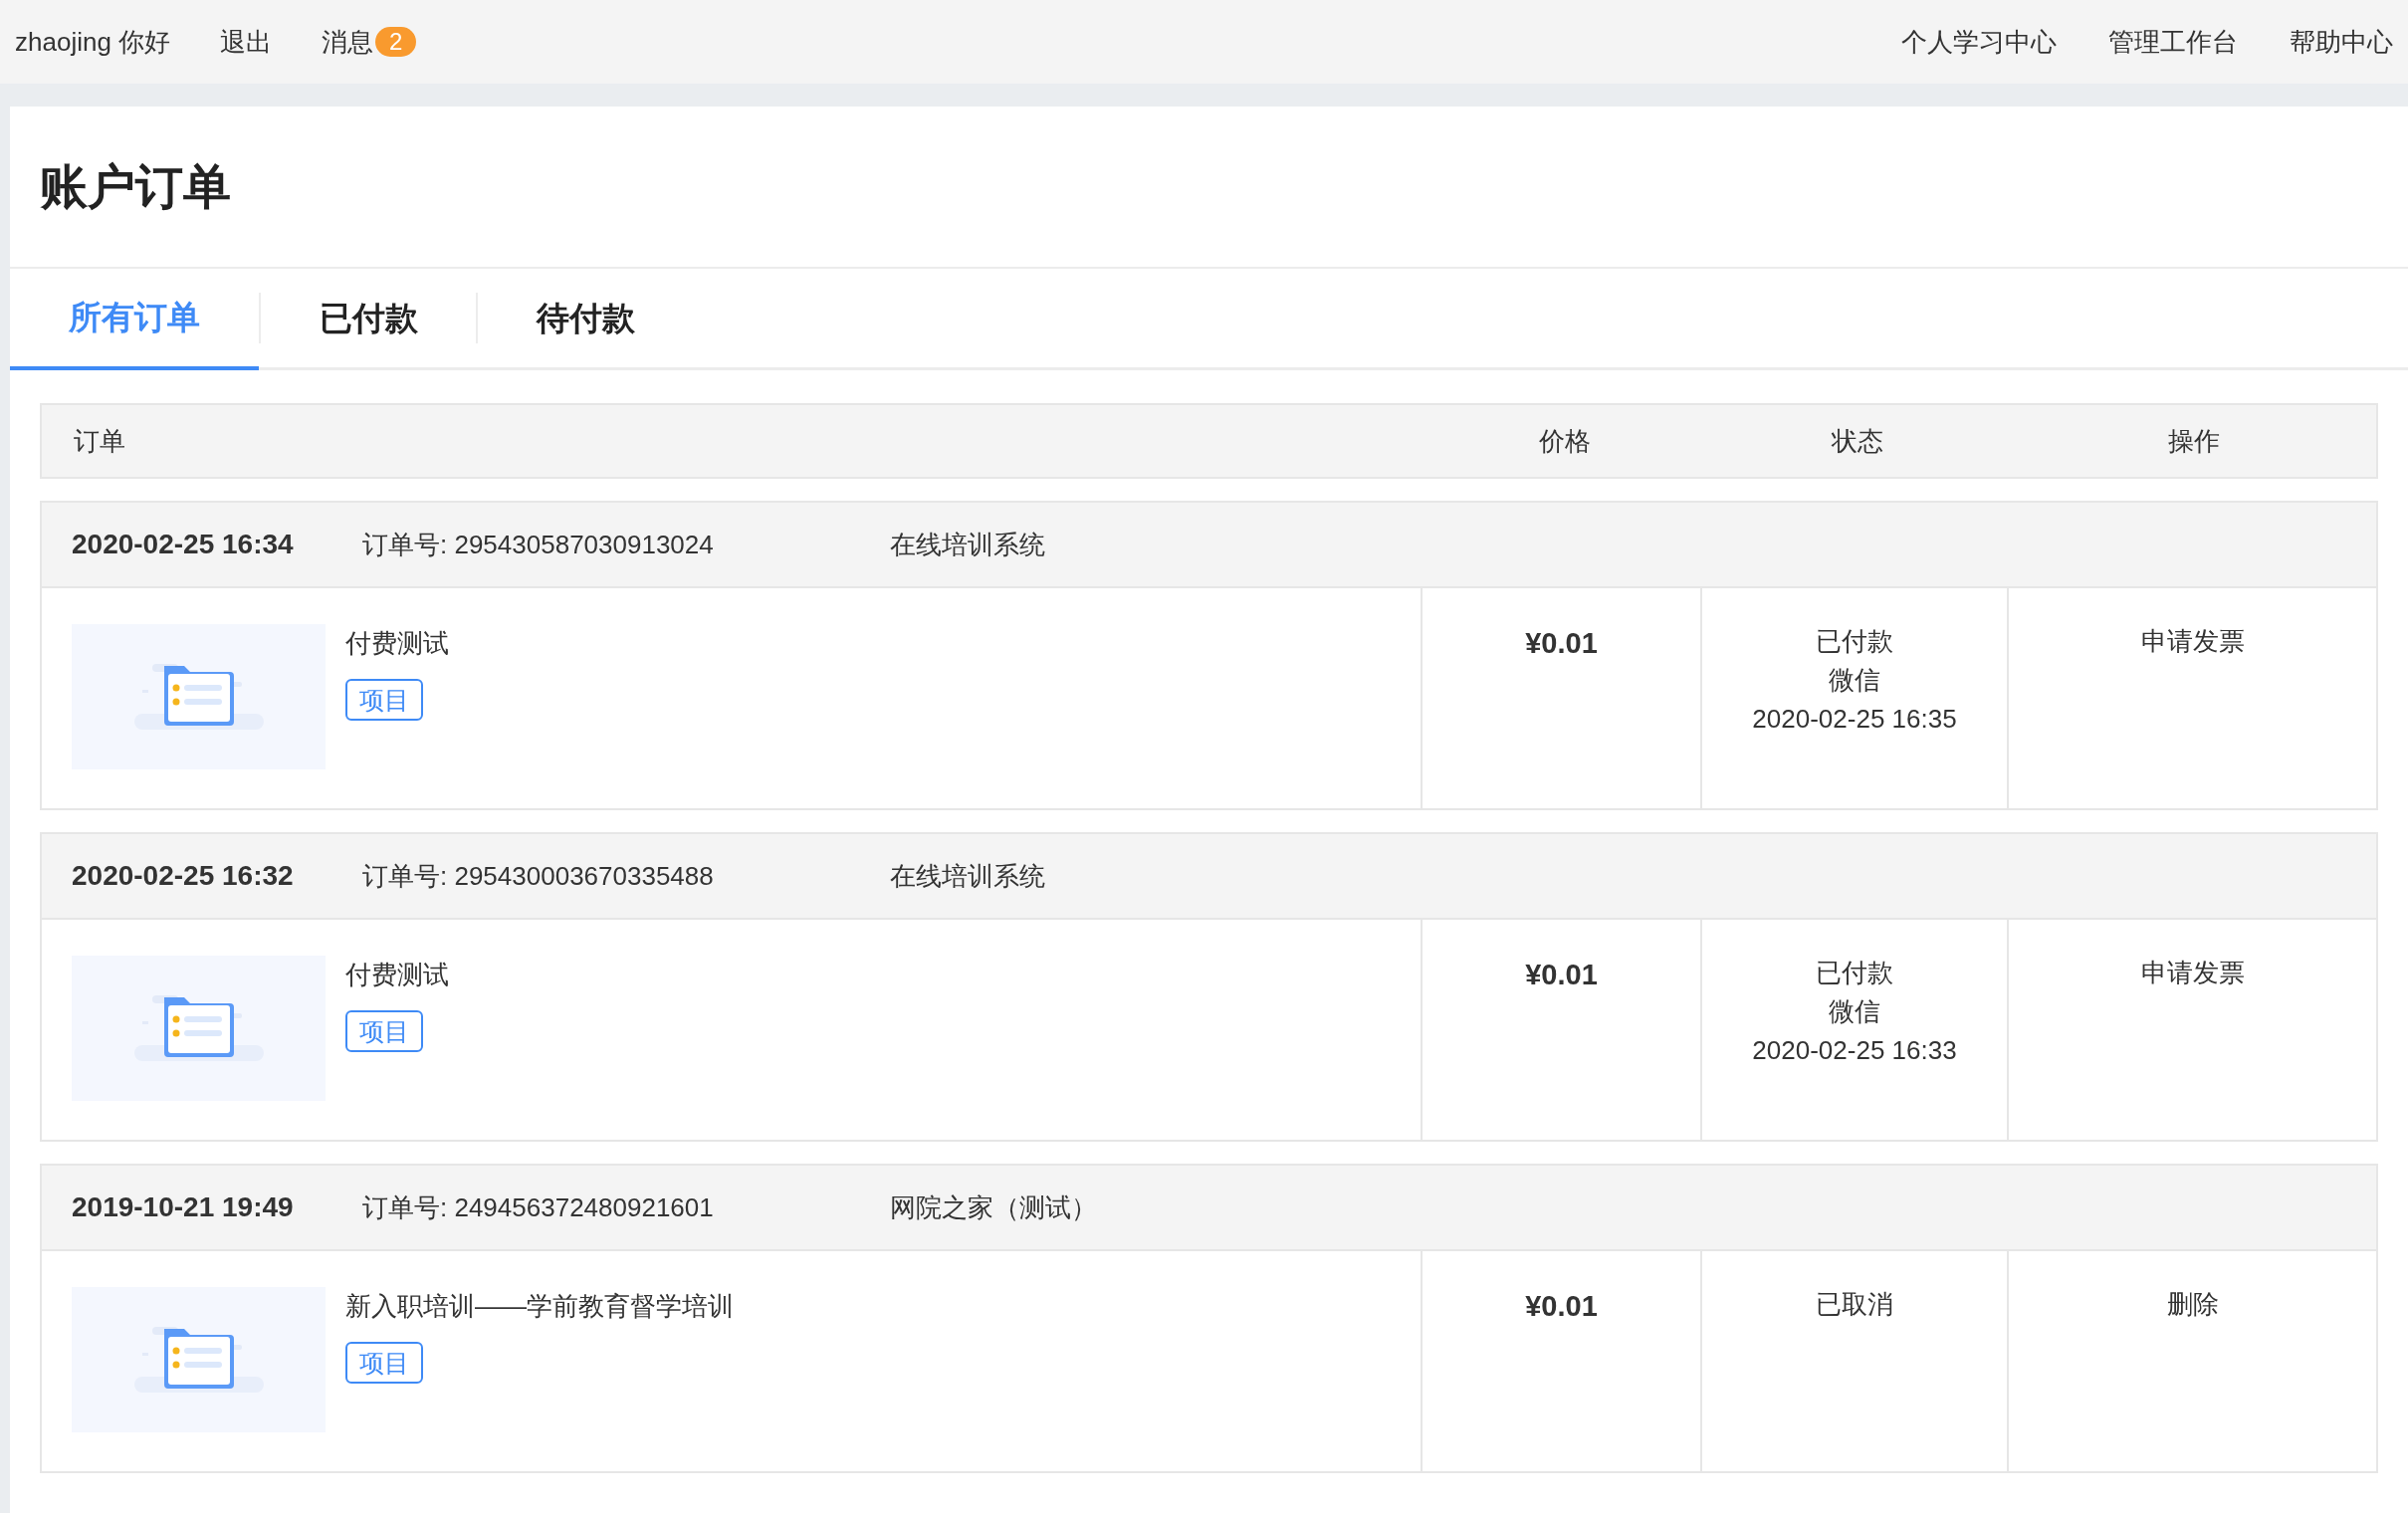  Describe the element at coordinates (538, 544) in the screenshot. I see `order-number: 订单号: 295430587030913024` at that location.